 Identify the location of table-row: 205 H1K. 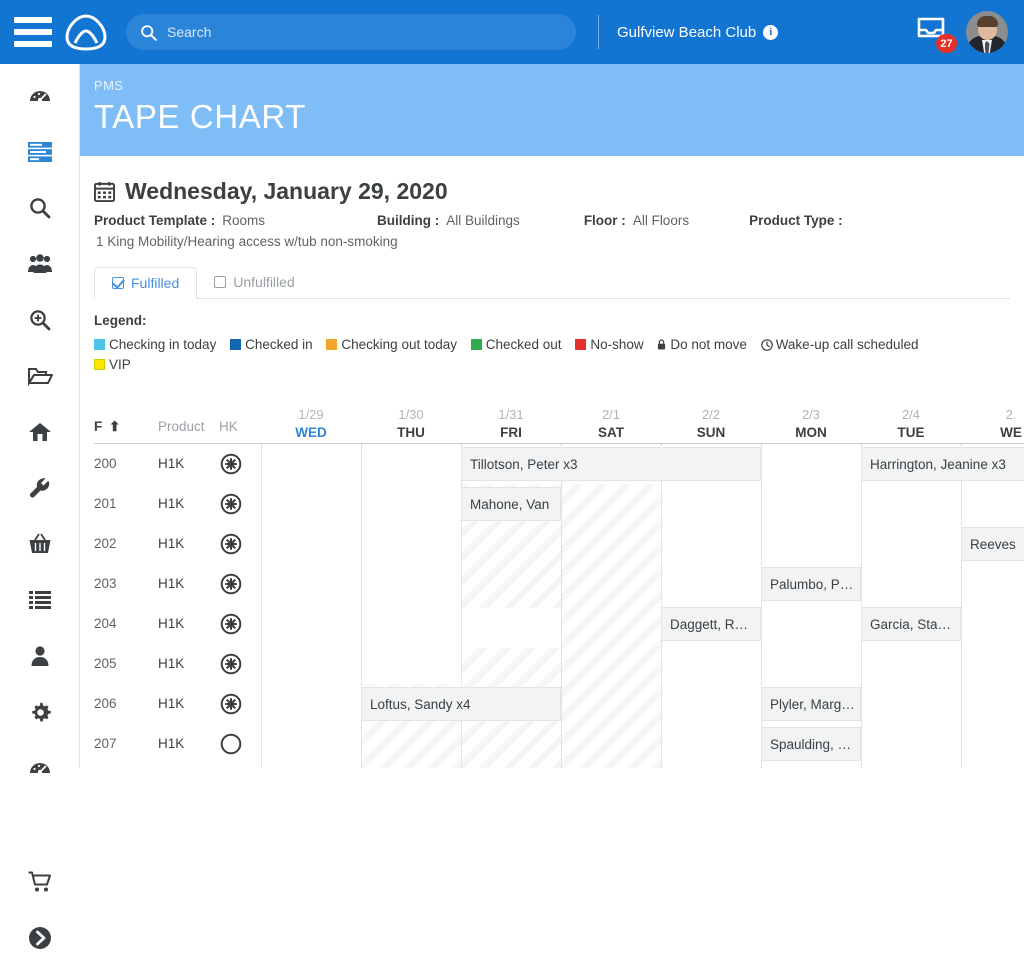
(559, 664).